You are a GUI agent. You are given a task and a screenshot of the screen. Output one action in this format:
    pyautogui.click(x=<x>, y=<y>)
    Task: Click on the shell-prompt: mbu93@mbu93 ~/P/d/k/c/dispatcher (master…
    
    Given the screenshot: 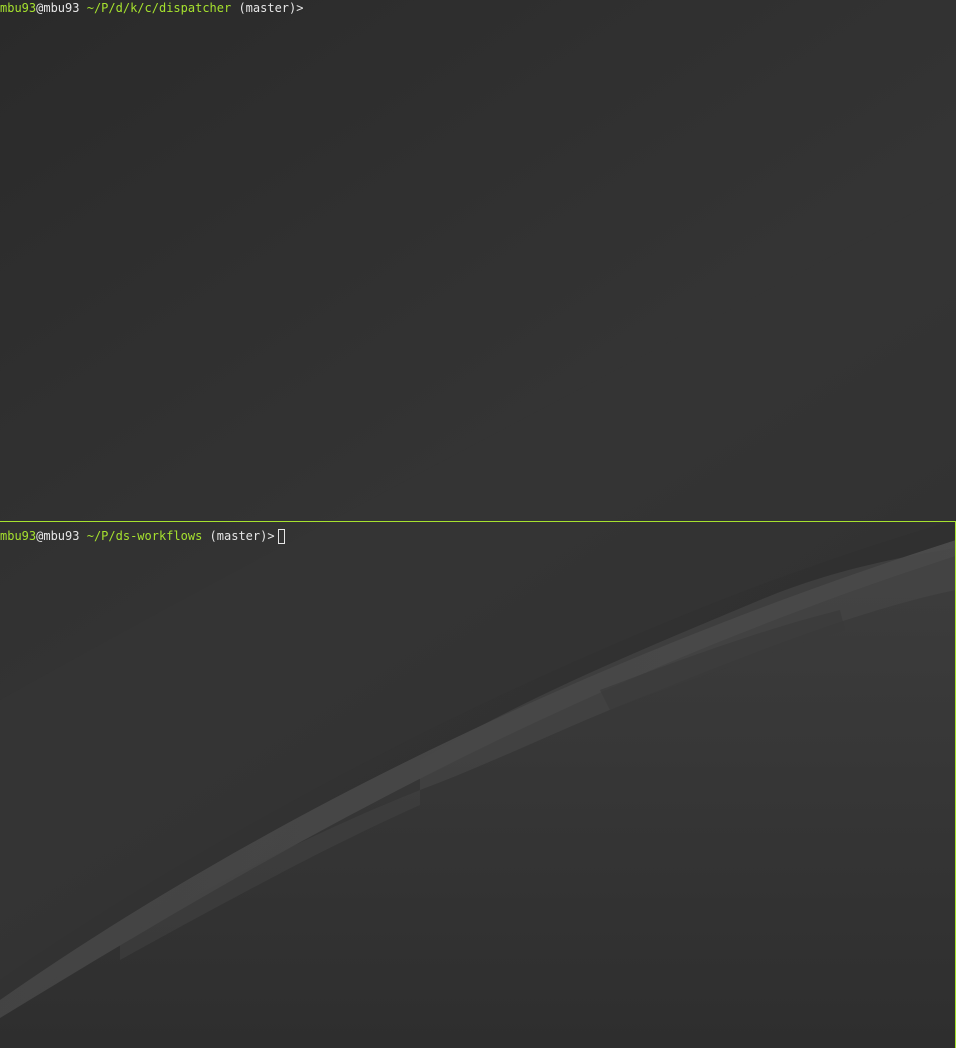 What is the action you would take?
    pyautogui.click(x=151, y=8)
    